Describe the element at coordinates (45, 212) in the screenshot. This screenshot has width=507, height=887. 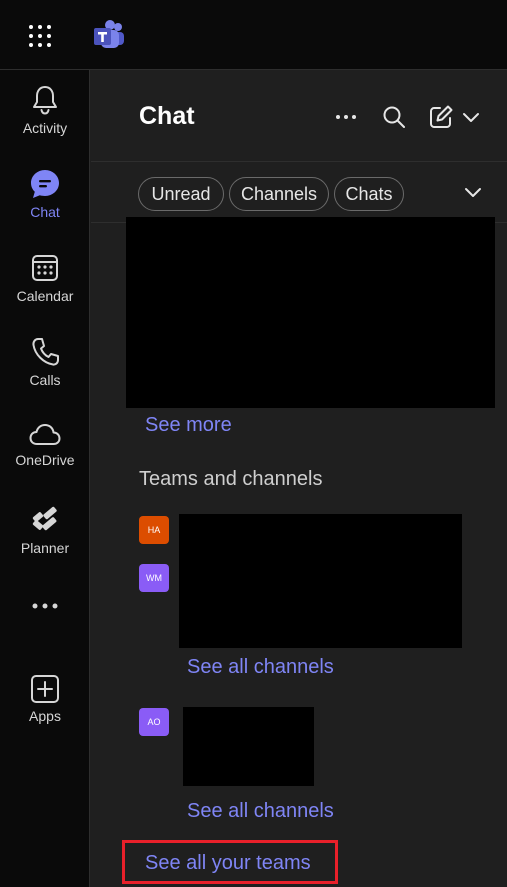
I see `rail-item-label: Chat` at that location.